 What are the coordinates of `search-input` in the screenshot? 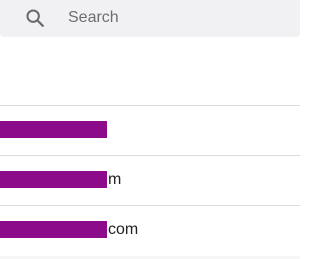 It's located at (173, 18).